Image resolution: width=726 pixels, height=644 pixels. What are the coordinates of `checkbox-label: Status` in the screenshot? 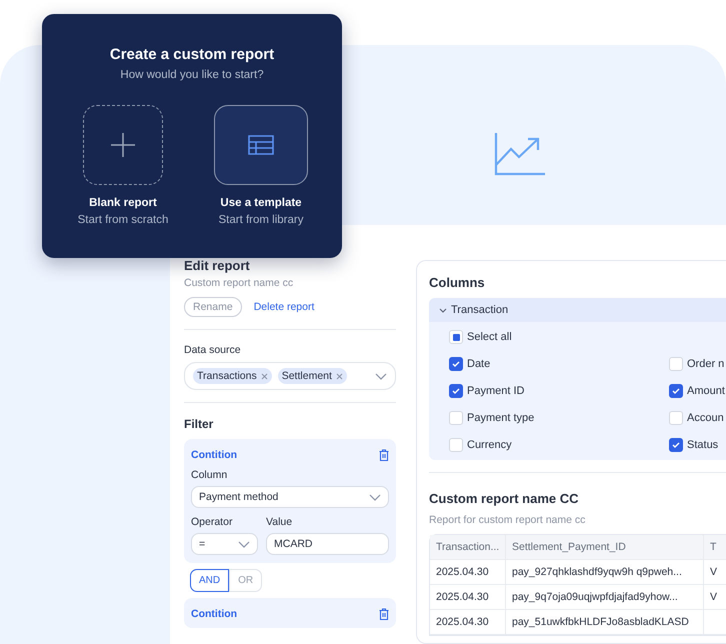 It's located at (702, 445).